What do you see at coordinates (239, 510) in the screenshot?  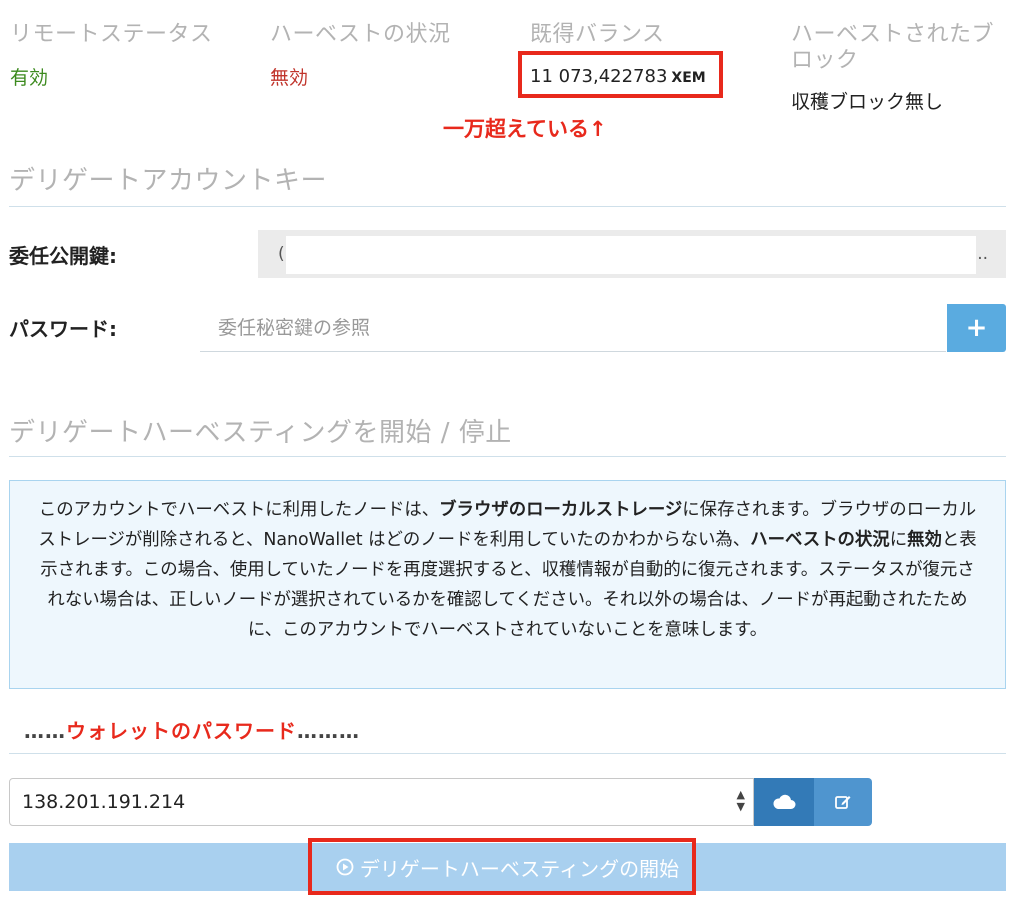 I see `info-text: このアカウントでハーベストに利用したノードは、` at bounding box center [239, 510].